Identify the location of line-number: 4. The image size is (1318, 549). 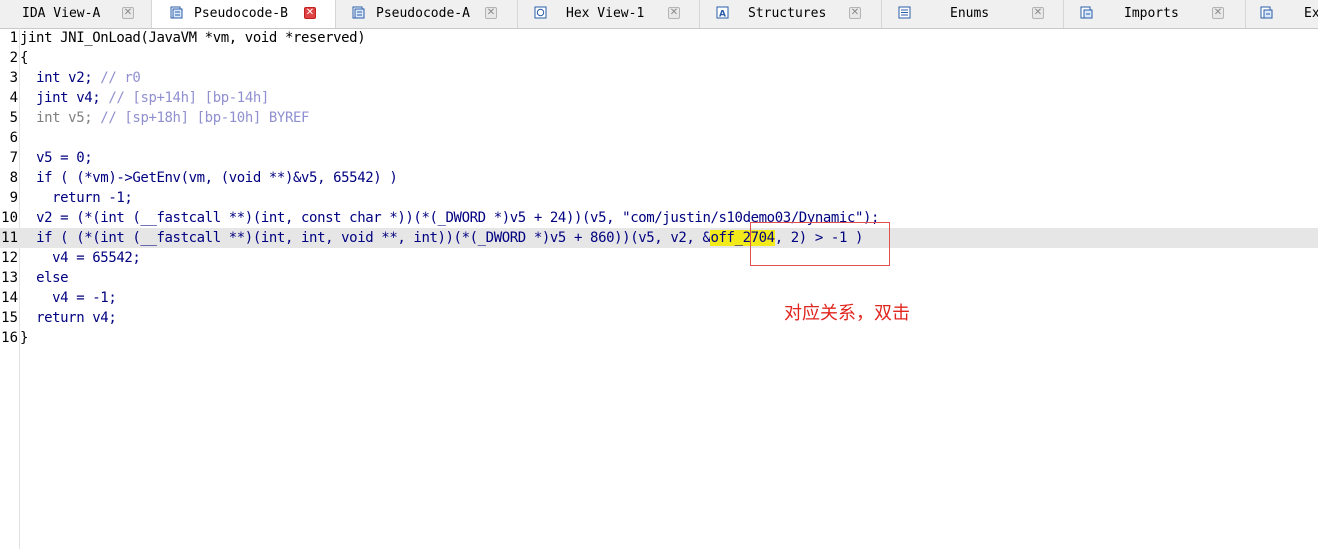
(13, 98).